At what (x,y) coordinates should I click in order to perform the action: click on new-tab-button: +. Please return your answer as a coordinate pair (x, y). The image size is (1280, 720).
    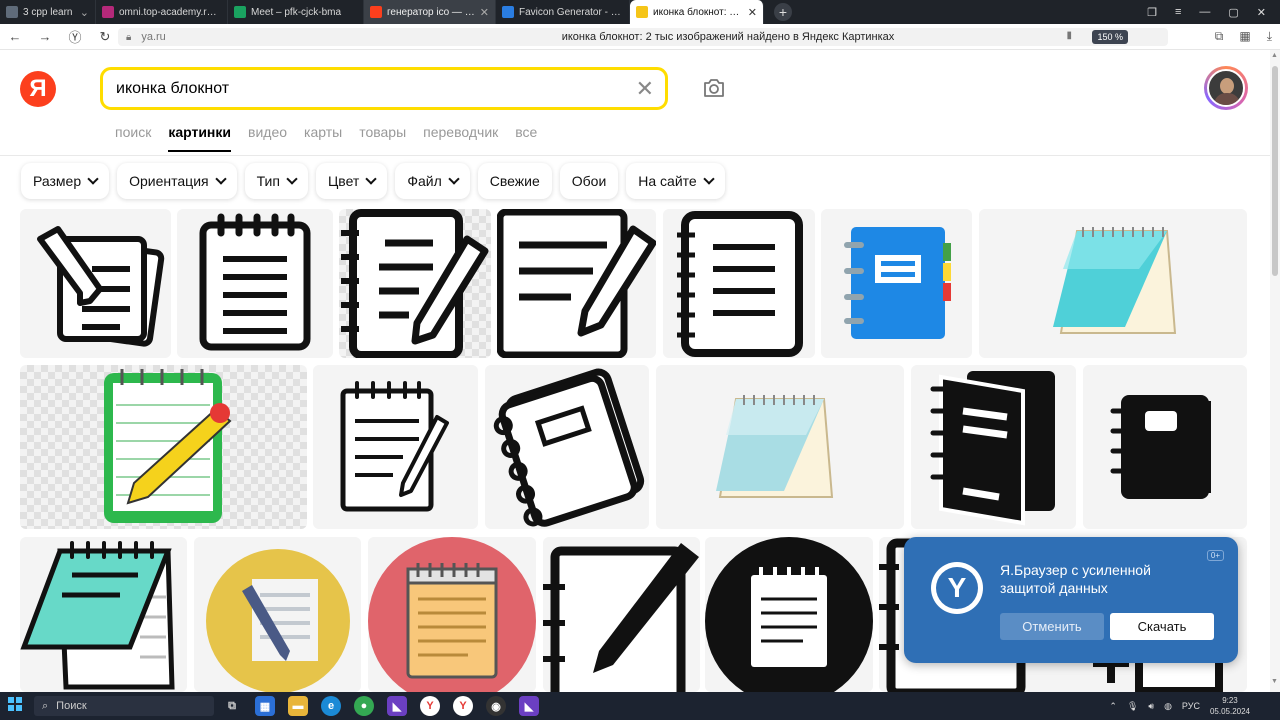
    Looking at the image, I should click on (783, 12).